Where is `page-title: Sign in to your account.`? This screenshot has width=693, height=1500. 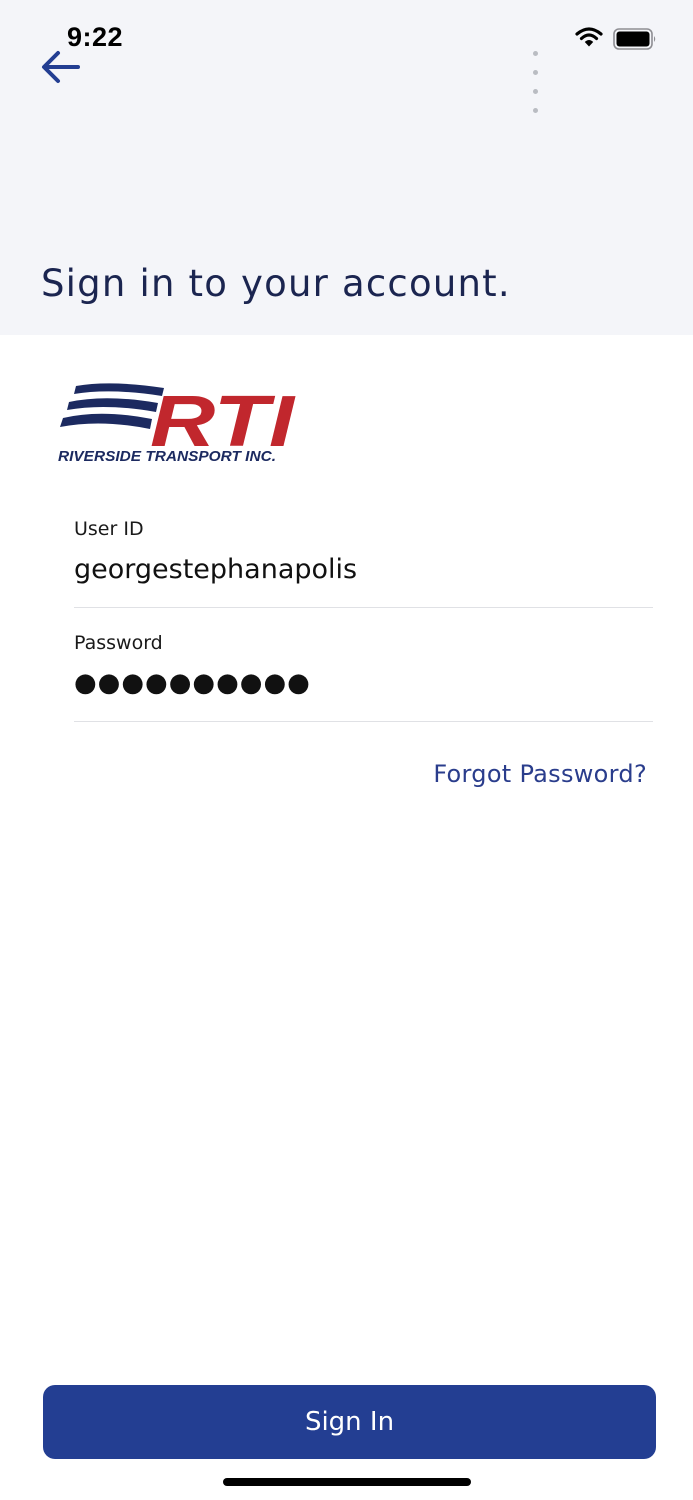
page-title: Sign in to your account. is located at coordinates (276, 283).